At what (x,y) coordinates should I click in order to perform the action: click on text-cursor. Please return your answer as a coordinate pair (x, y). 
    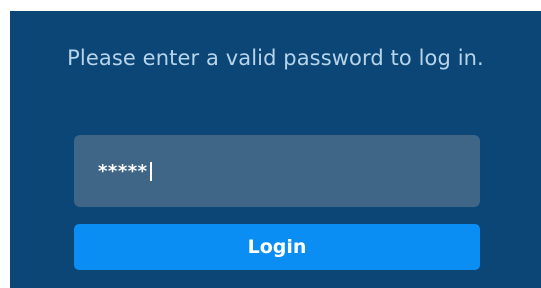
    Looking at the image, I should click on (150, 171).